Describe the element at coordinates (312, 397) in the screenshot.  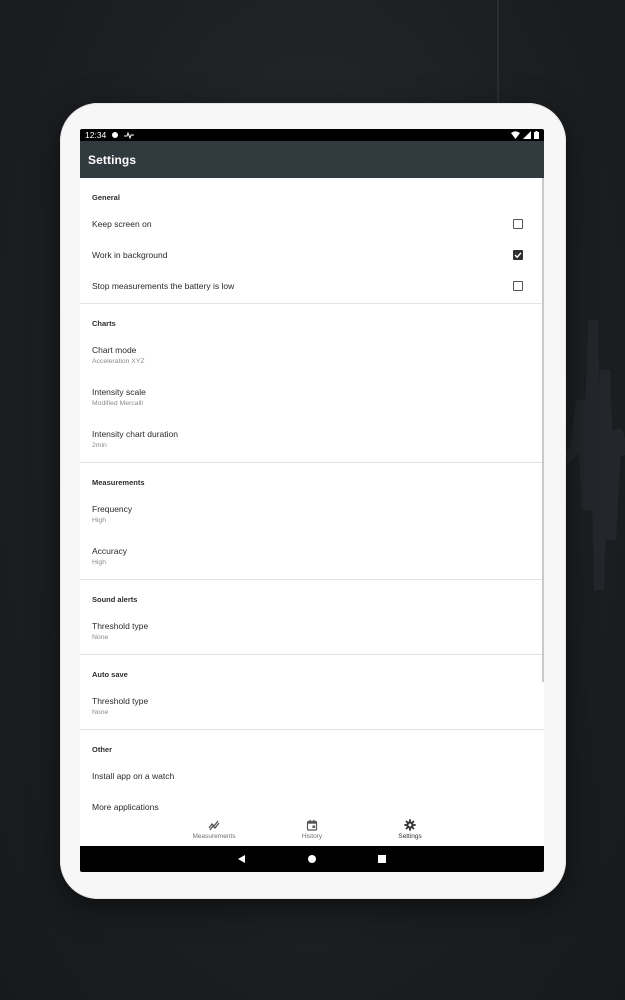
I see `setting-intensity-scale: Intensity scale Modified Mercalli` at that location.